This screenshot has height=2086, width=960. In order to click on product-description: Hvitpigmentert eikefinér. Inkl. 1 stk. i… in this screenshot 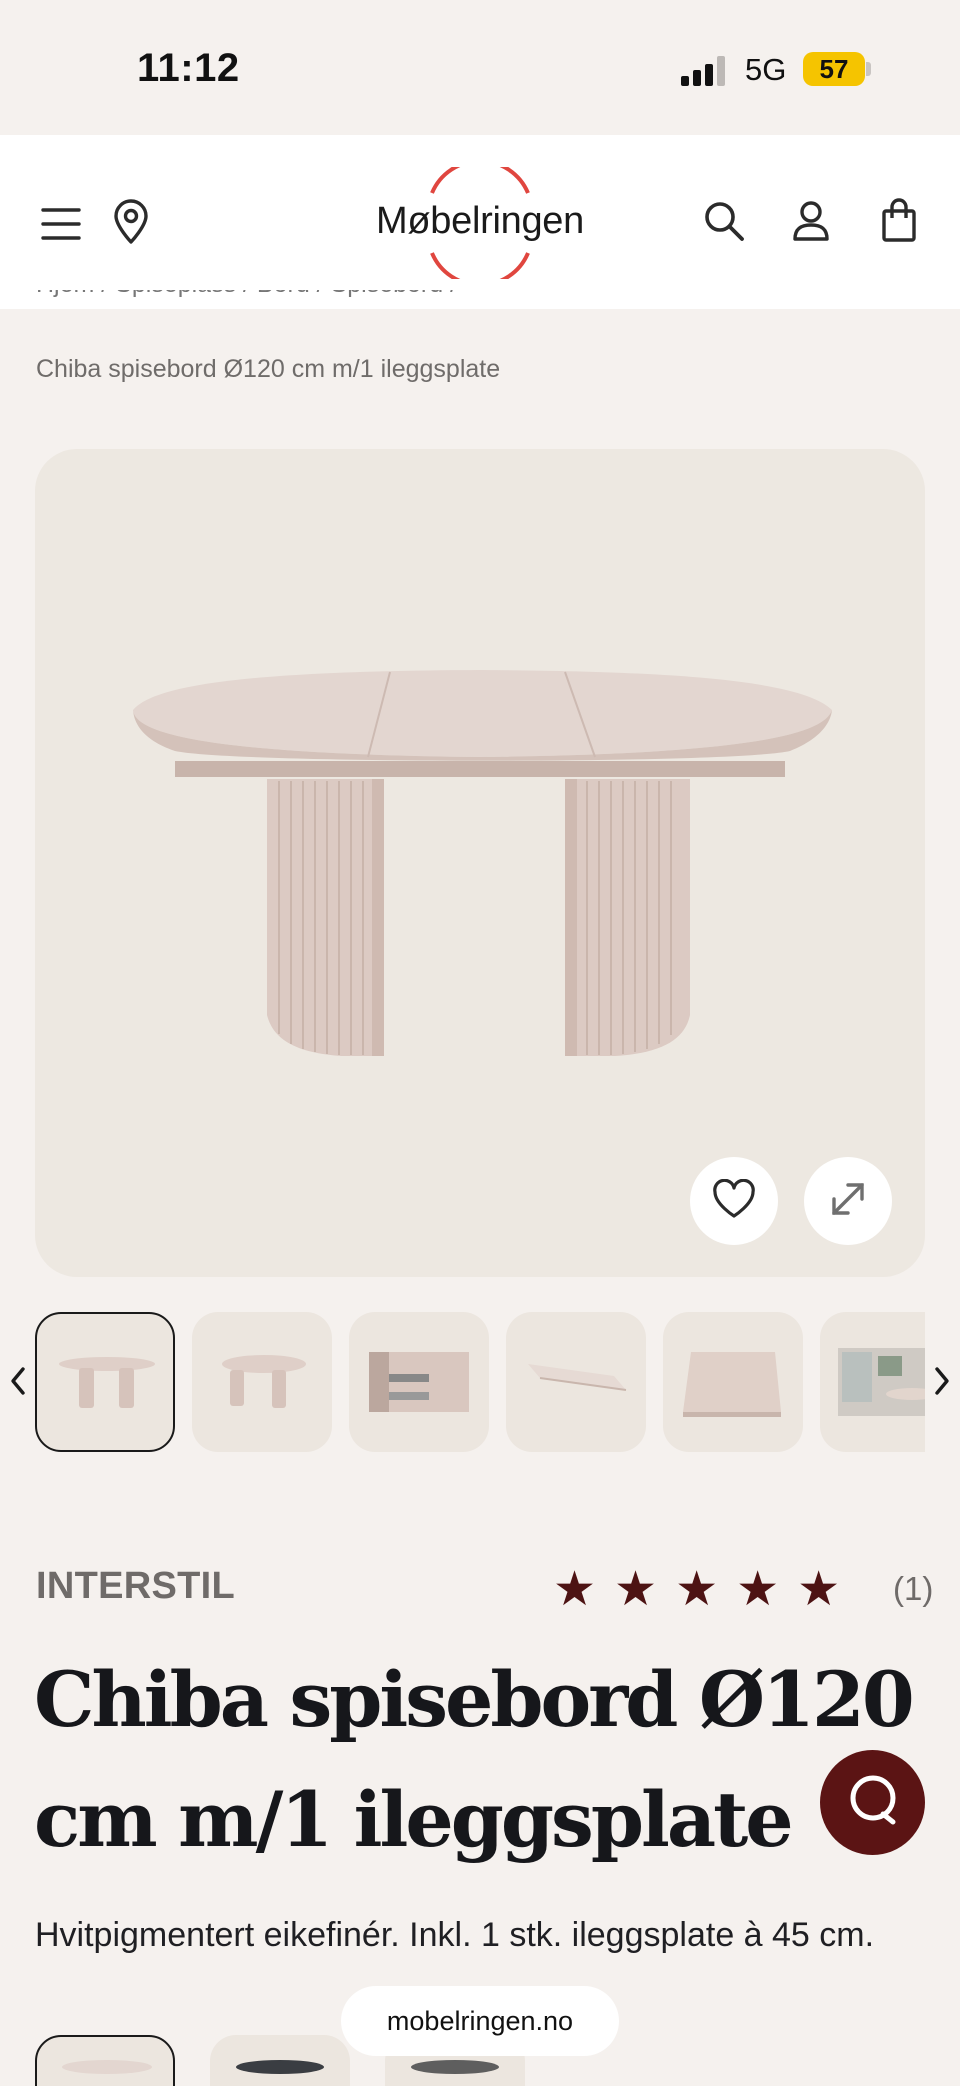, I will do `click(455, 1935)`.